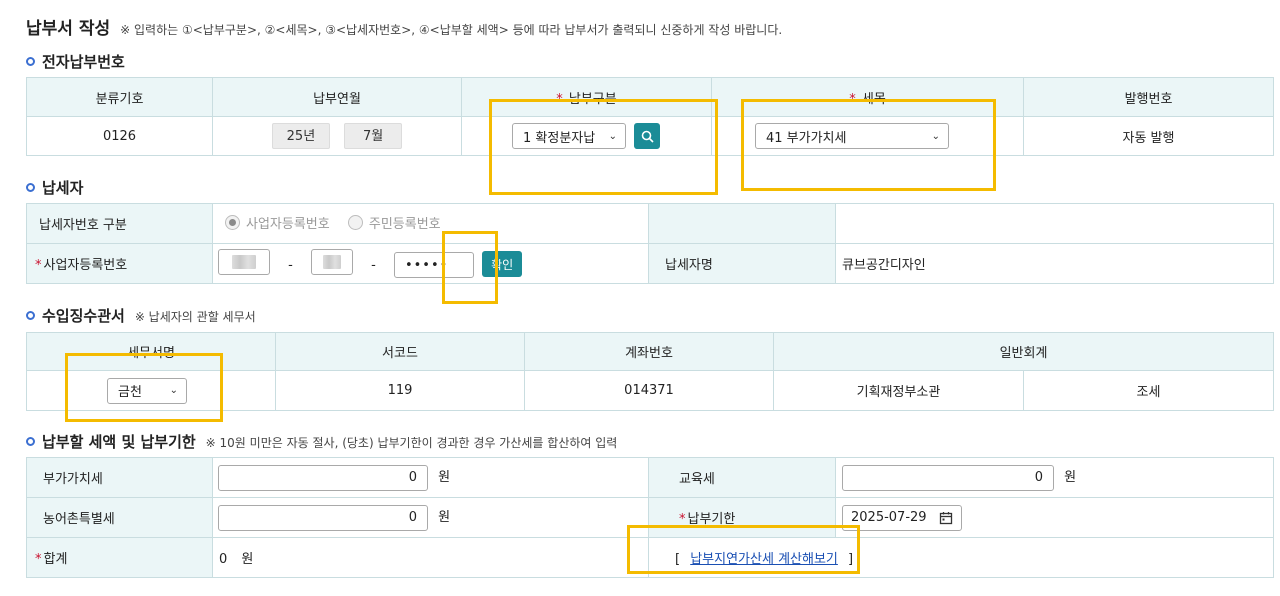 Image resolution: width=1280 pixels, height=596 pixels. Describe the element at coordinates (433, 265) in the screenshot. I see `brn-part3-input: •••••` at that location.